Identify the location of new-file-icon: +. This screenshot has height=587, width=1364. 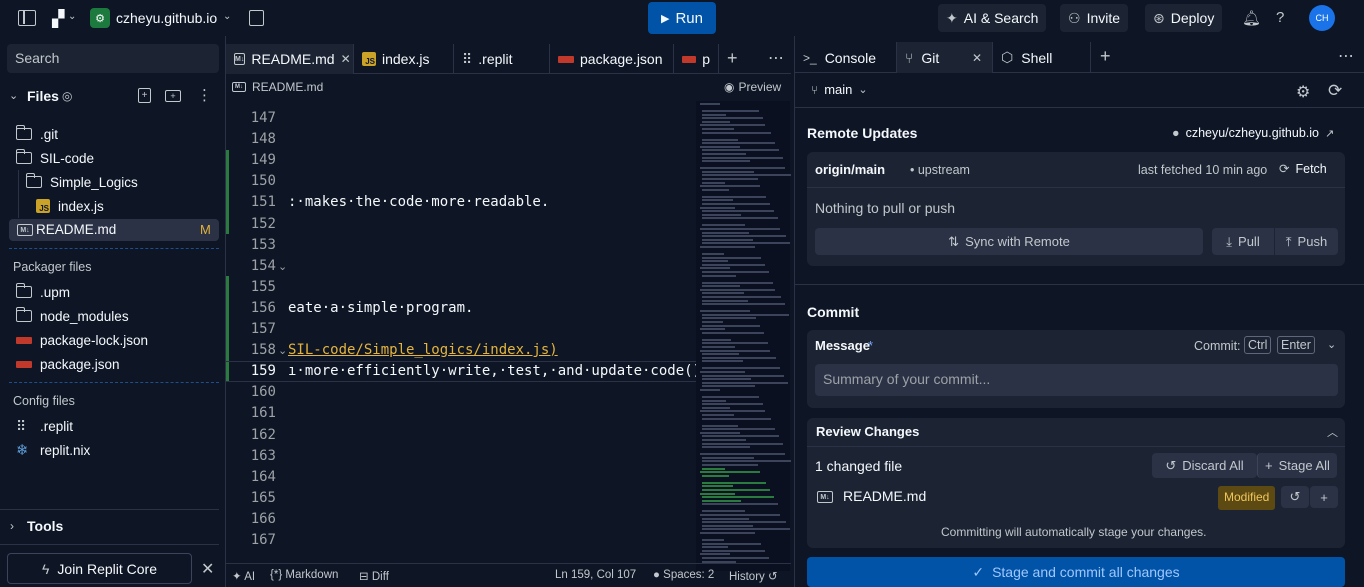
(144, 95).